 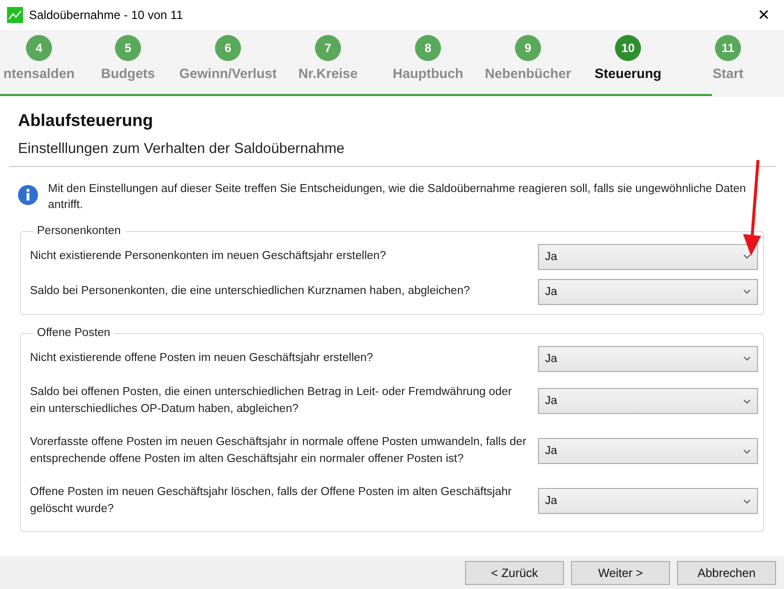 What do you see at coordinates (528, 48) in the screenshot?
I see `step-number: 9` at bounding box center [528, 48].